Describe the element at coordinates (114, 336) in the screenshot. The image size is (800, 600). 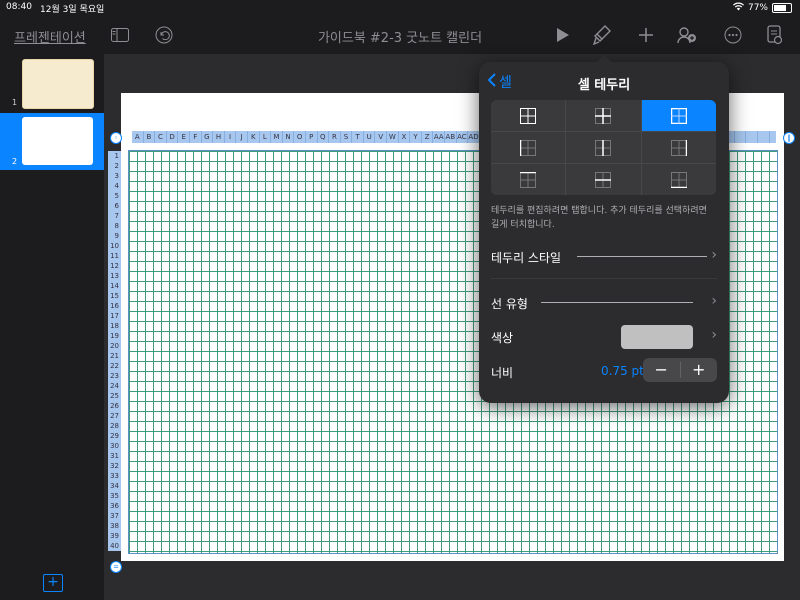
I see `row-header: 19` at that location.